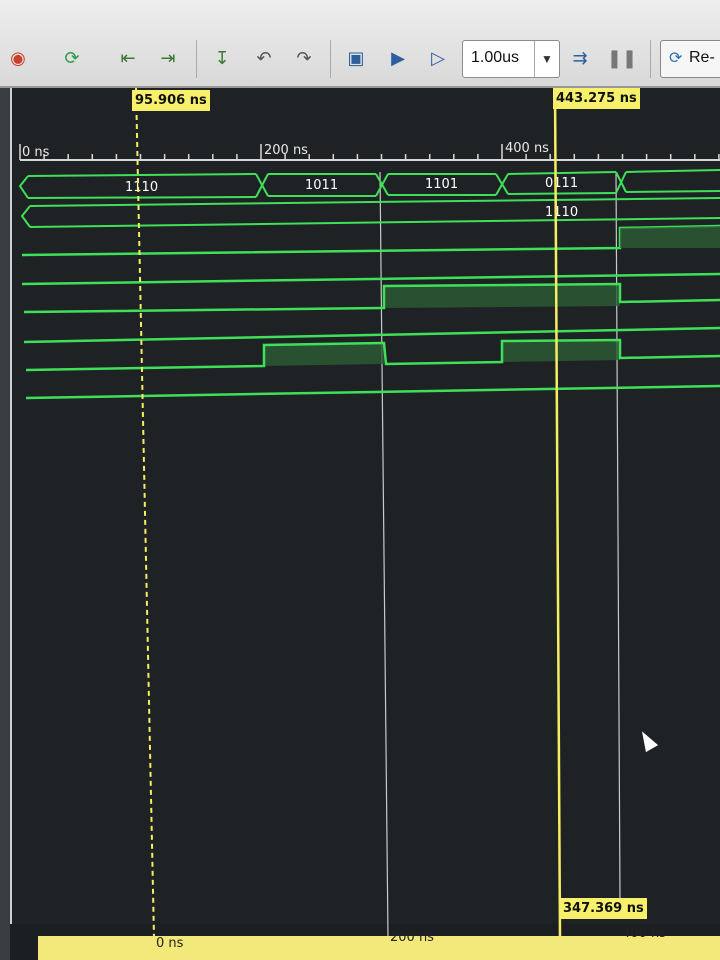 Image resolution: width=720 pixels, height=960 pixels. What do you see at coordinates (370, 212) in the screenshot?
I see `bus-signal-2: 1110` at bounding box center [370, 212].